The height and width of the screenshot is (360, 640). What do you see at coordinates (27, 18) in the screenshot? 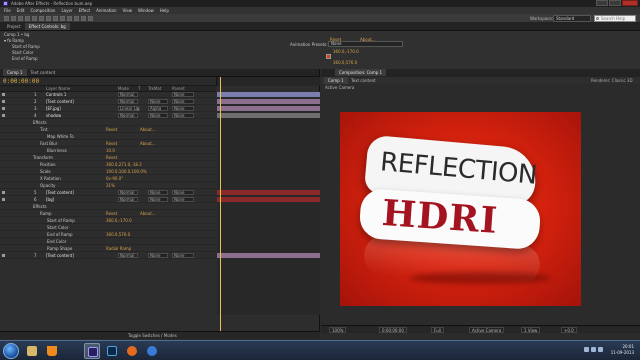
I see `rotation-tool-icon` at bounding box center [27, 18].